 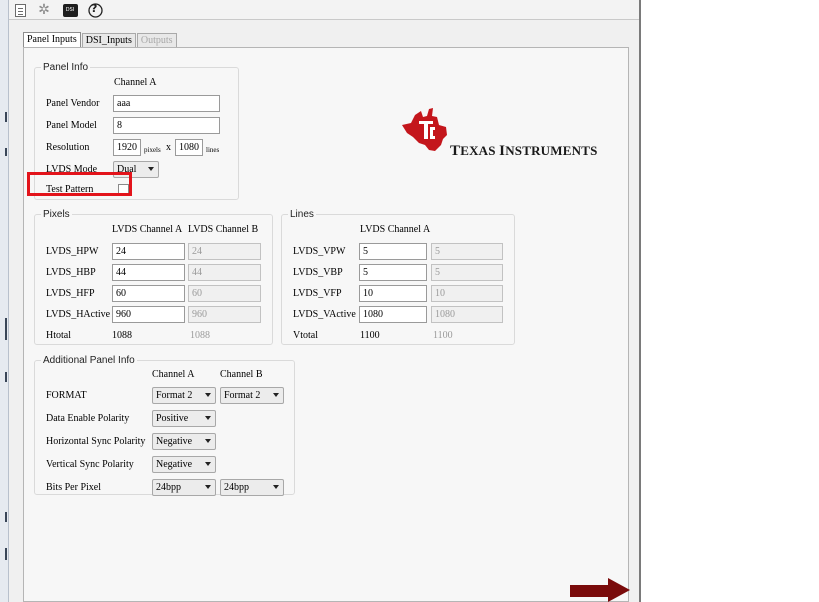 What do you see at coordinates (200, 335) in the screenshot?
I see `htotal-b-value: 1088` at bounding box center [200, 335].